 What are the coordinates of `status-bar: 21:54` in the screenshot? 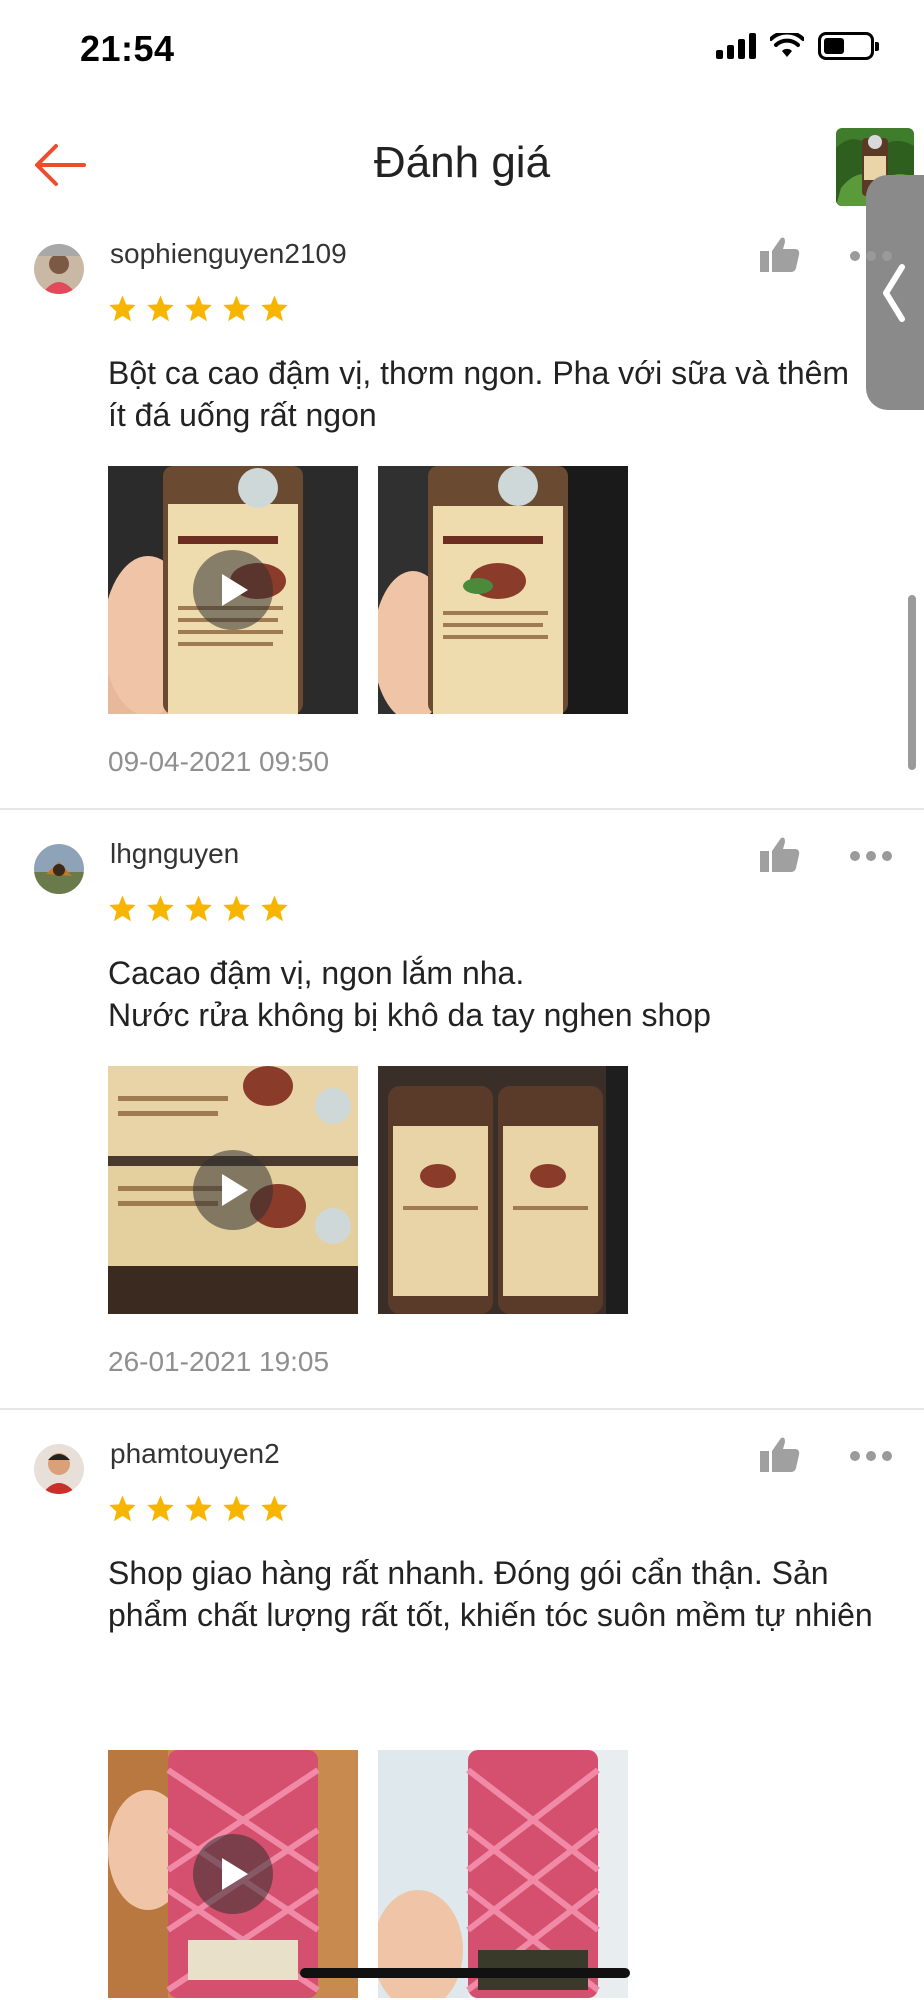 It's located at (462, 50).